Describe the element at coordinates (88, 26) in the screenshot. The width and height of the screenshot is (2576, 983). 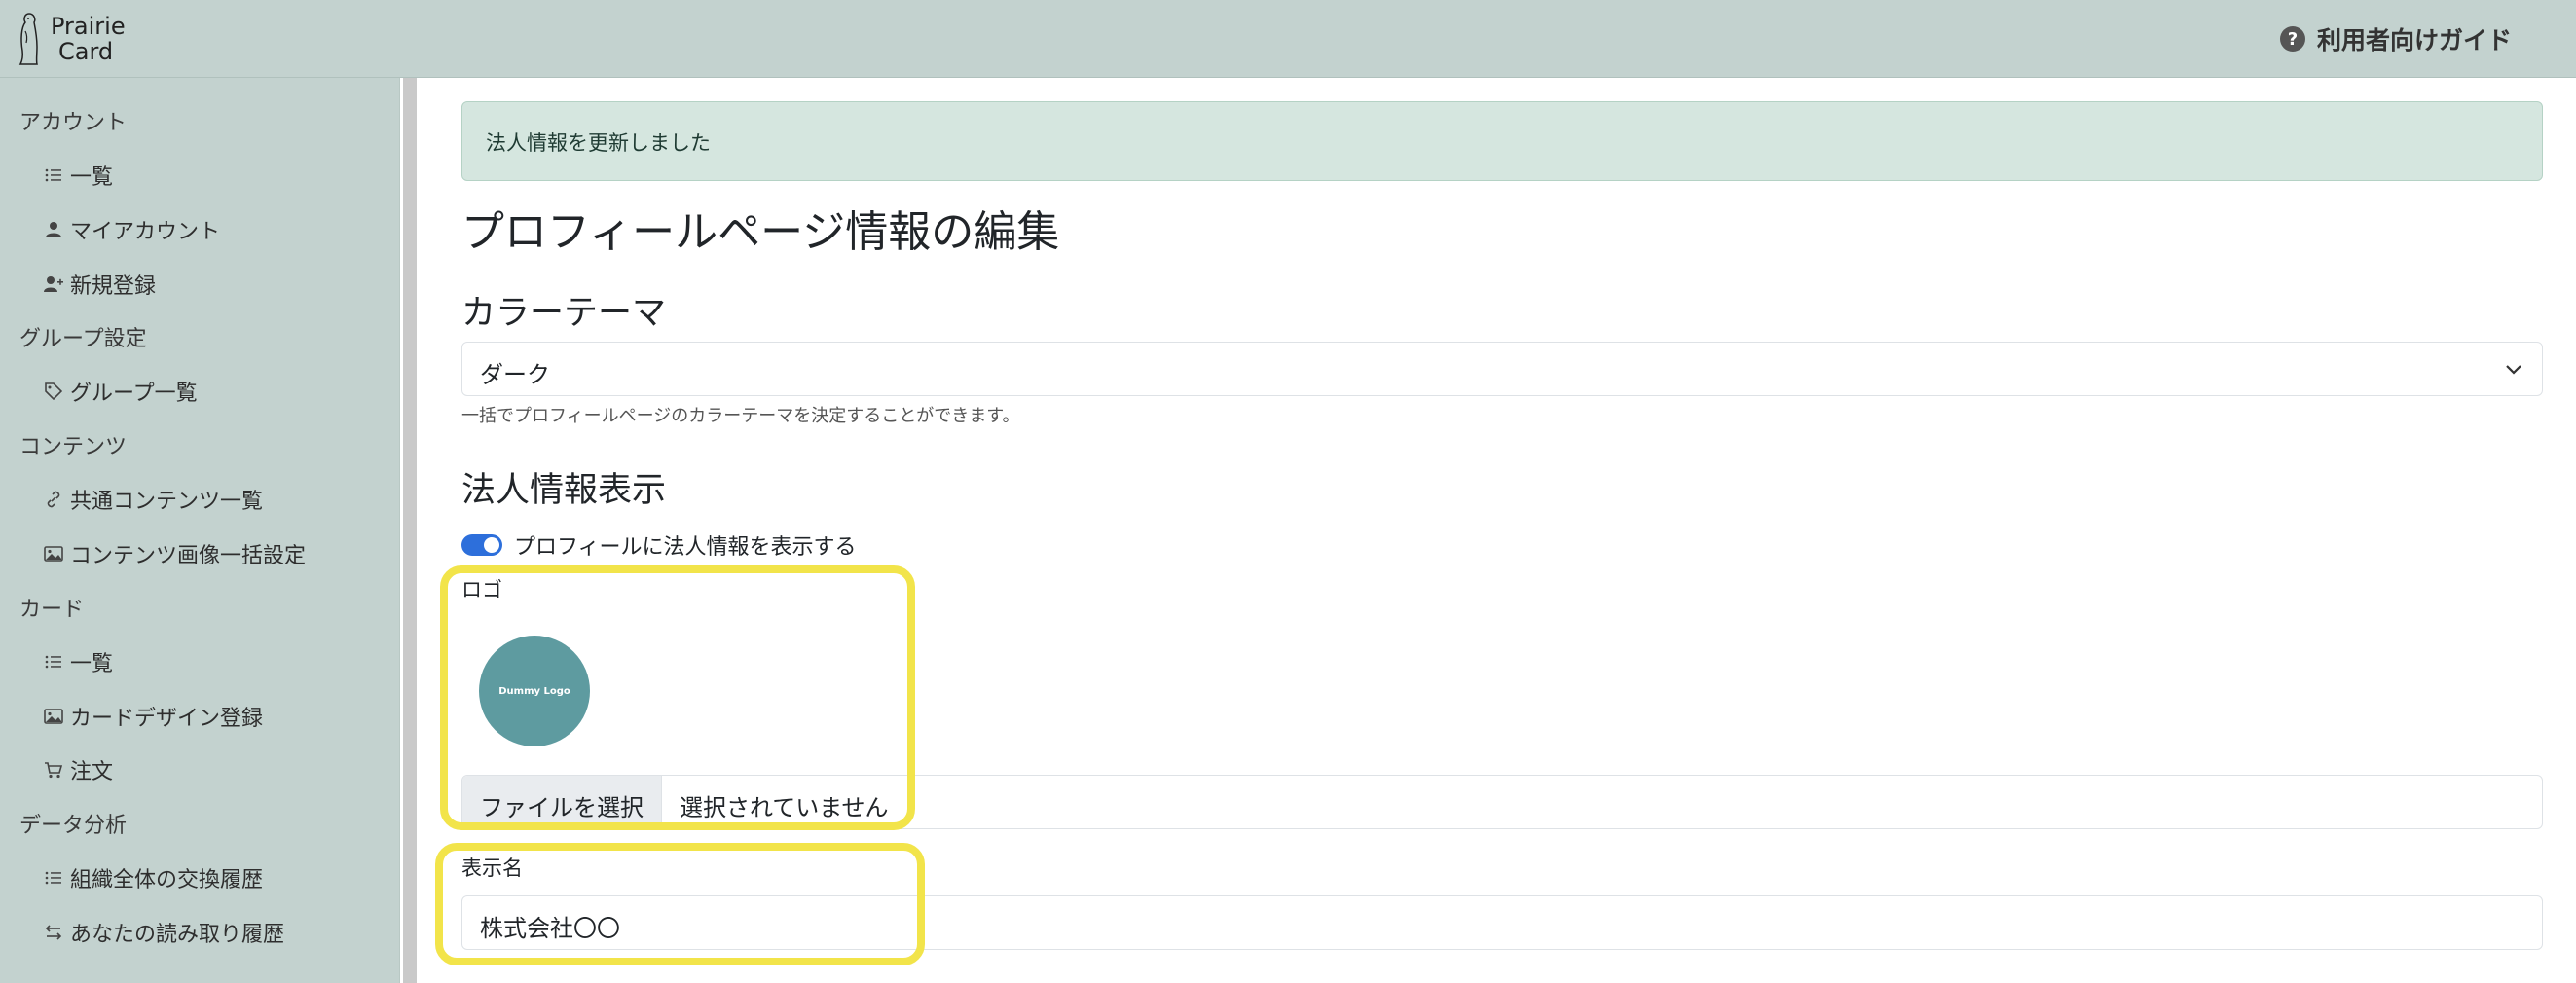
I see `brand-name-line1: Prairie` at that location.